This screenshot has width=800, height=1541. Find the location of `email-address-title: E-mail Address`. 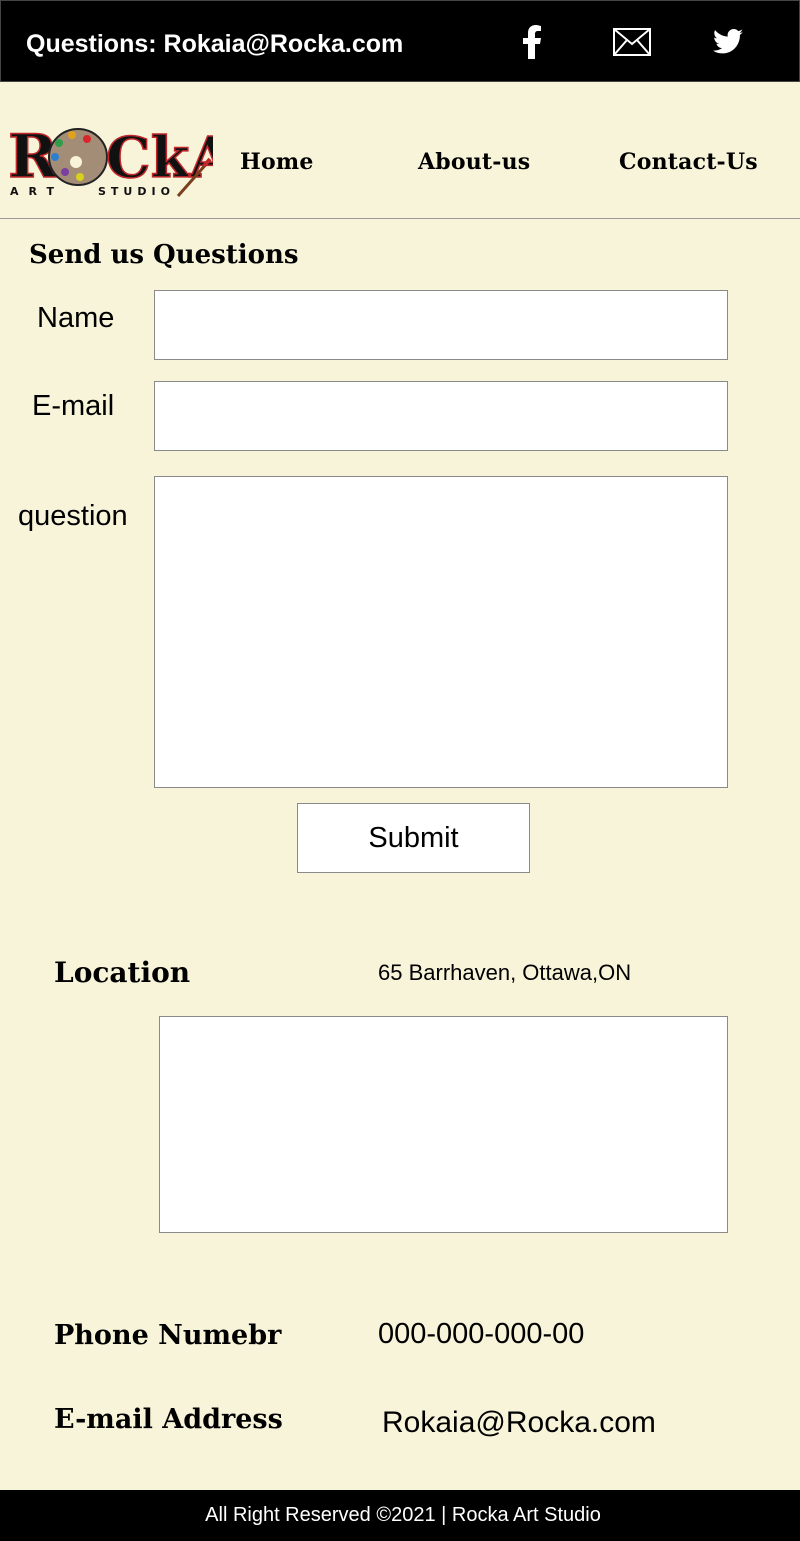

email-address-title: E-mail Address is located at coordinates (168, 1419).